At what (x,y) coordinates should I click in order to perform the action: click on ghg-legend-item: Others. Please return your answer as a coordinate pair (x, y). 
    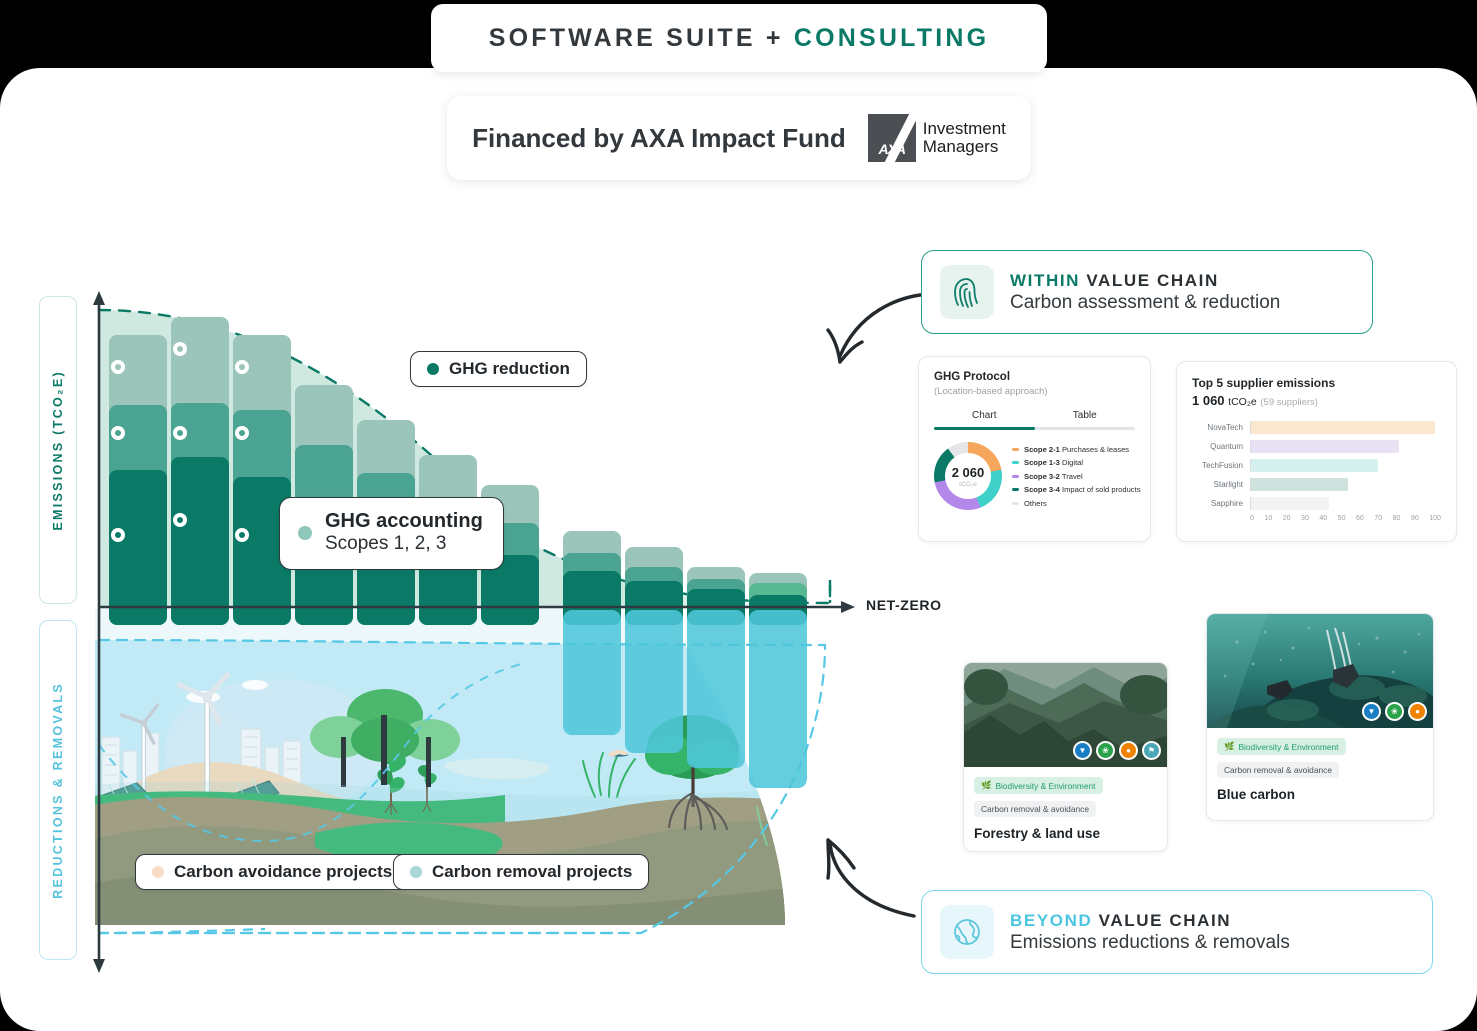
    Looking at the image, I should click on (1076, 503).